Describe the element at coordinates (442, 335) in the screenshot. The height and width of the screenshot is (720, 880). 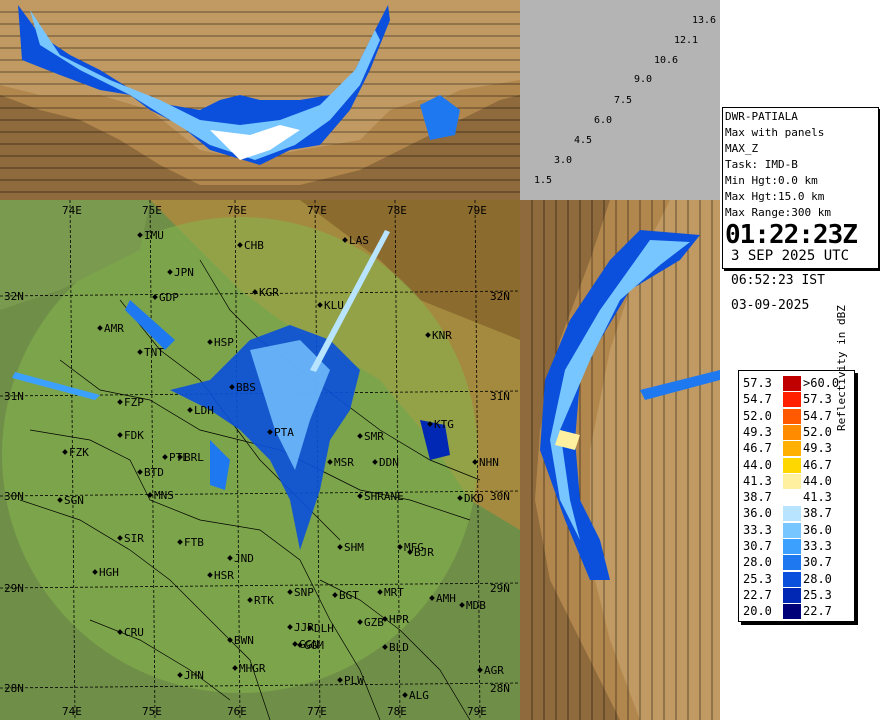
I see `station-label: KNR` at that location.